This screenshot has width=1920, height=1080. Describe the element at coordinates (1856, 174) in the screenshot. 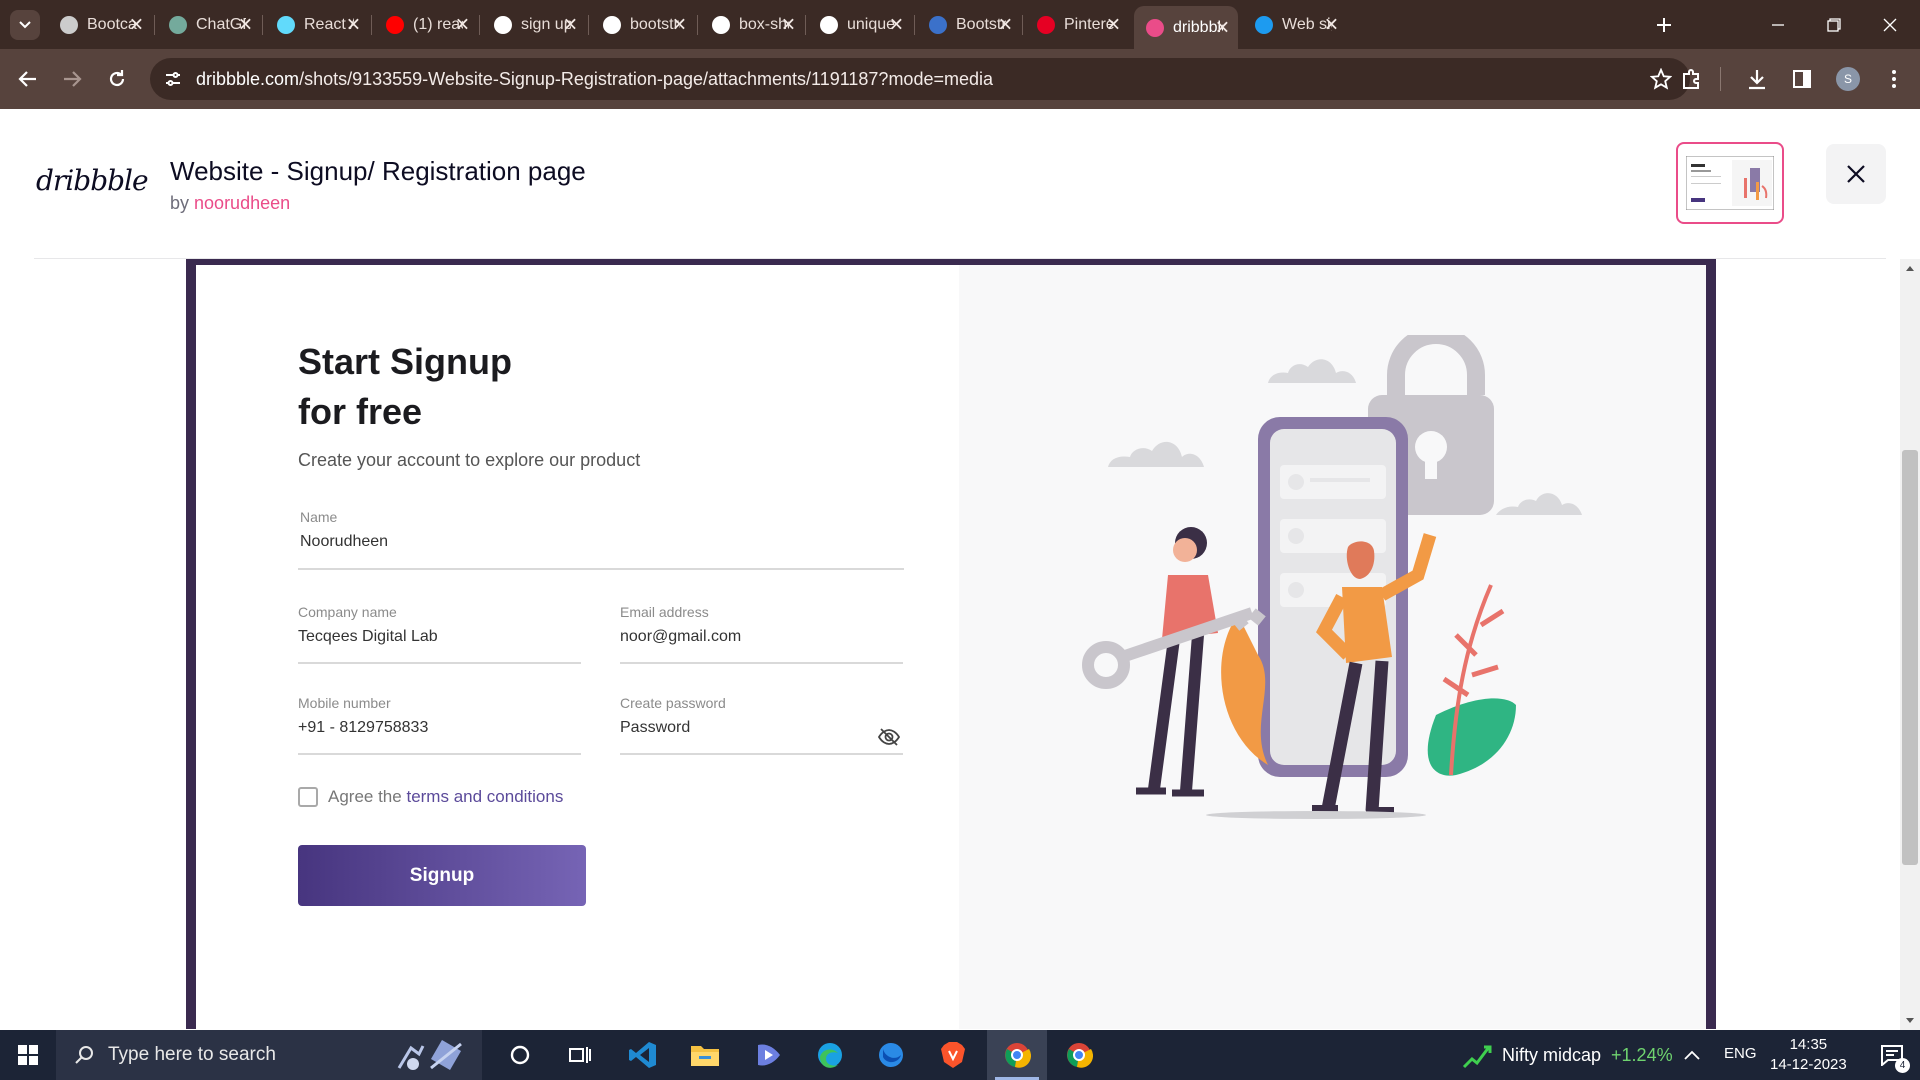

I see `close-shot-button` at that location.